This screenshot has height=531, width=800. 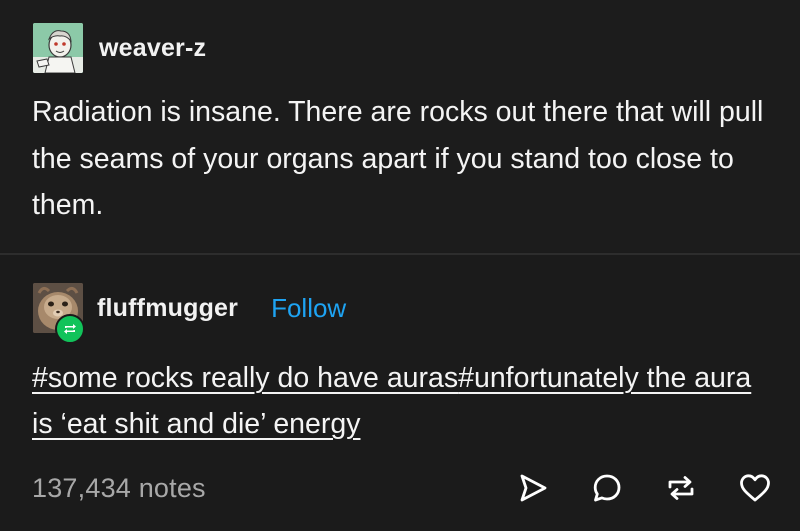 I want to click on reply-icon, so click(x=607, y=488).